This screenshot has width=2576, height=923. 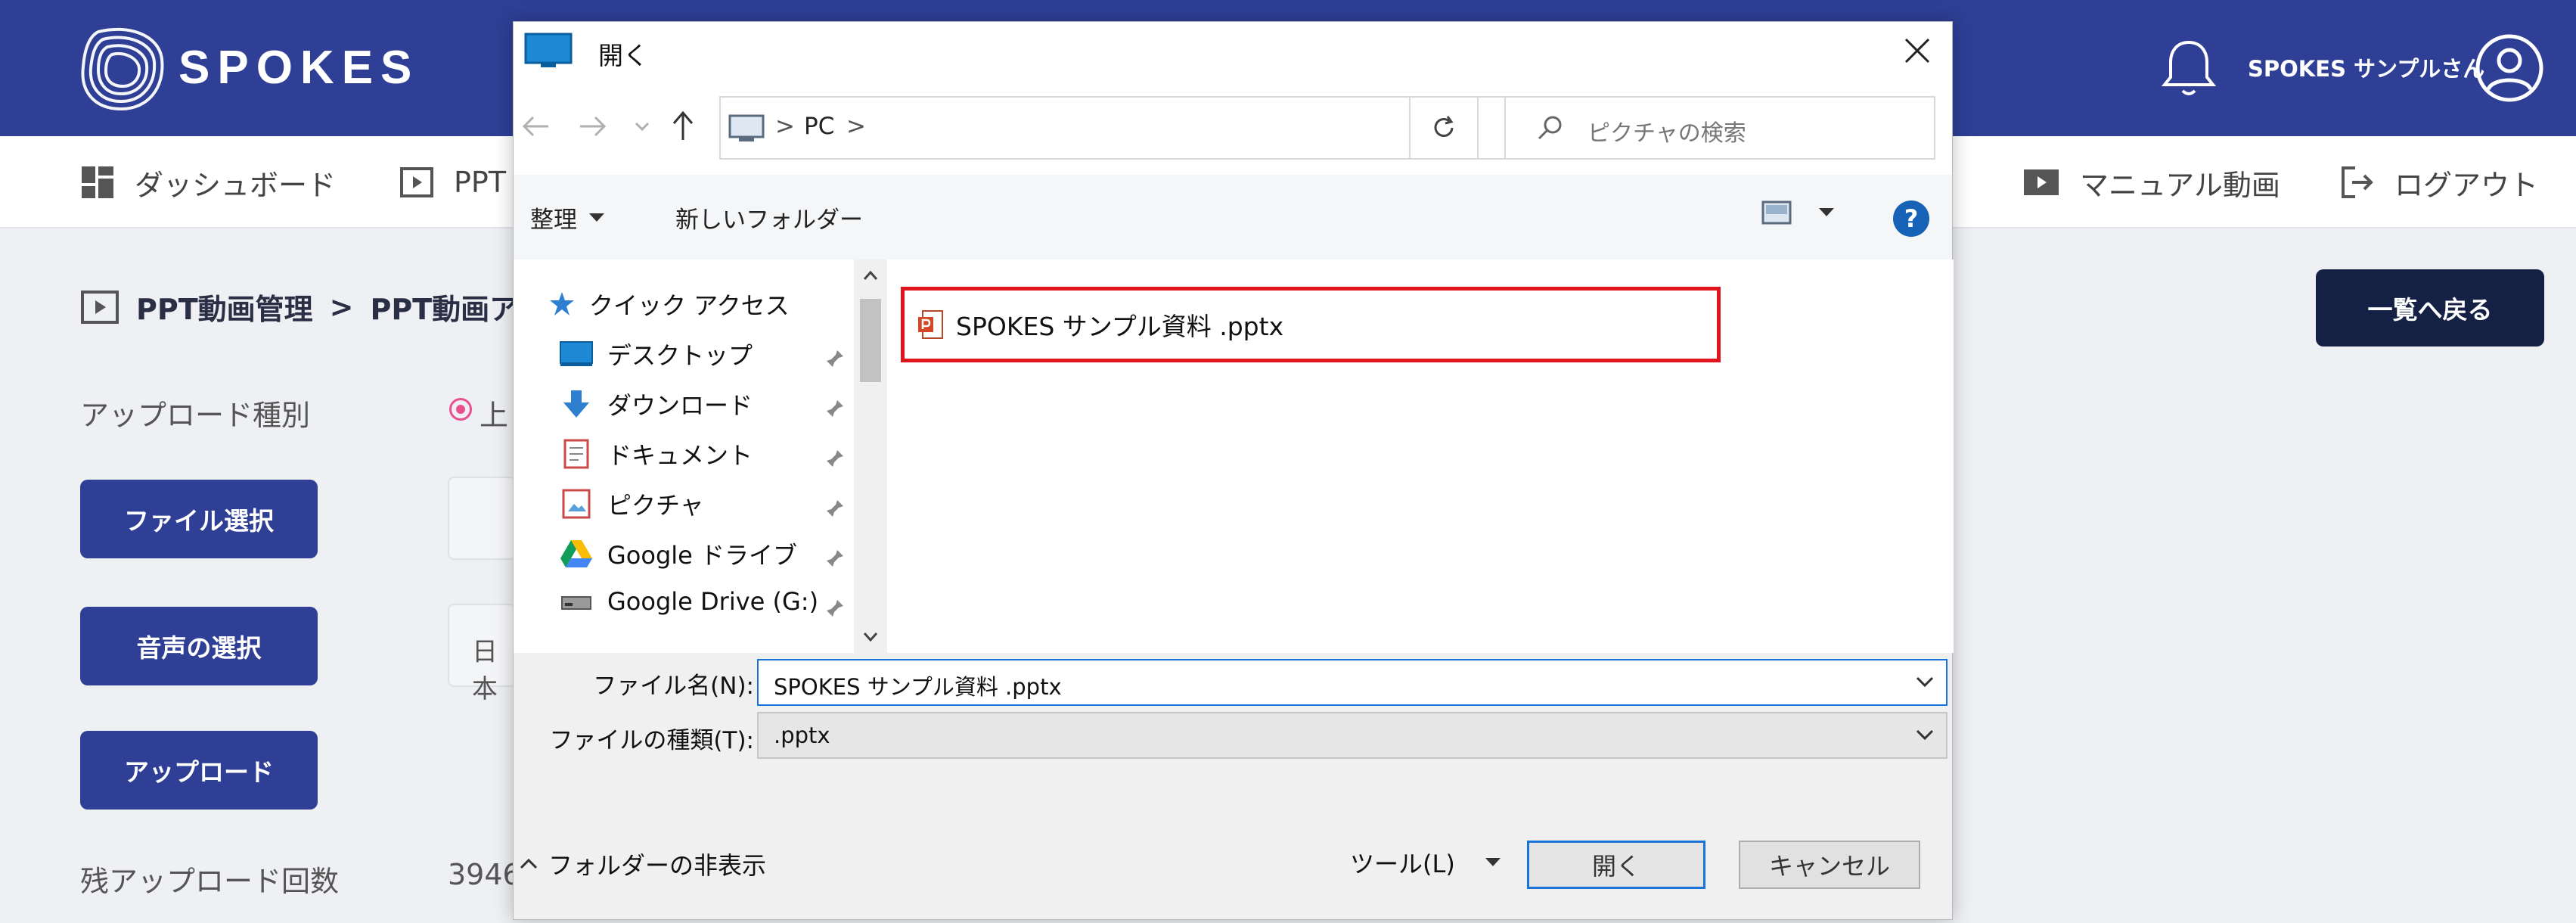 I want to click on nav-label-dashboard: ダッシュボード, so click(x=236, y=185).